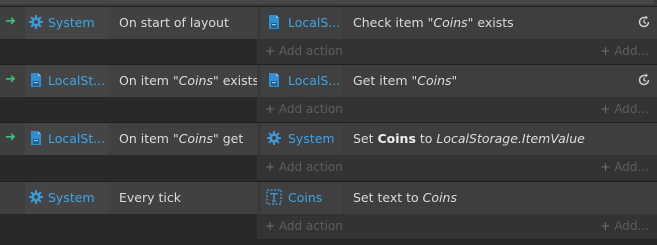 This screenshot has height=245, width=657. What do you see at coordinates (500, 198) in the screenshot?
I see `action-text: Set text to Coins` at bounding box center [500, 198].